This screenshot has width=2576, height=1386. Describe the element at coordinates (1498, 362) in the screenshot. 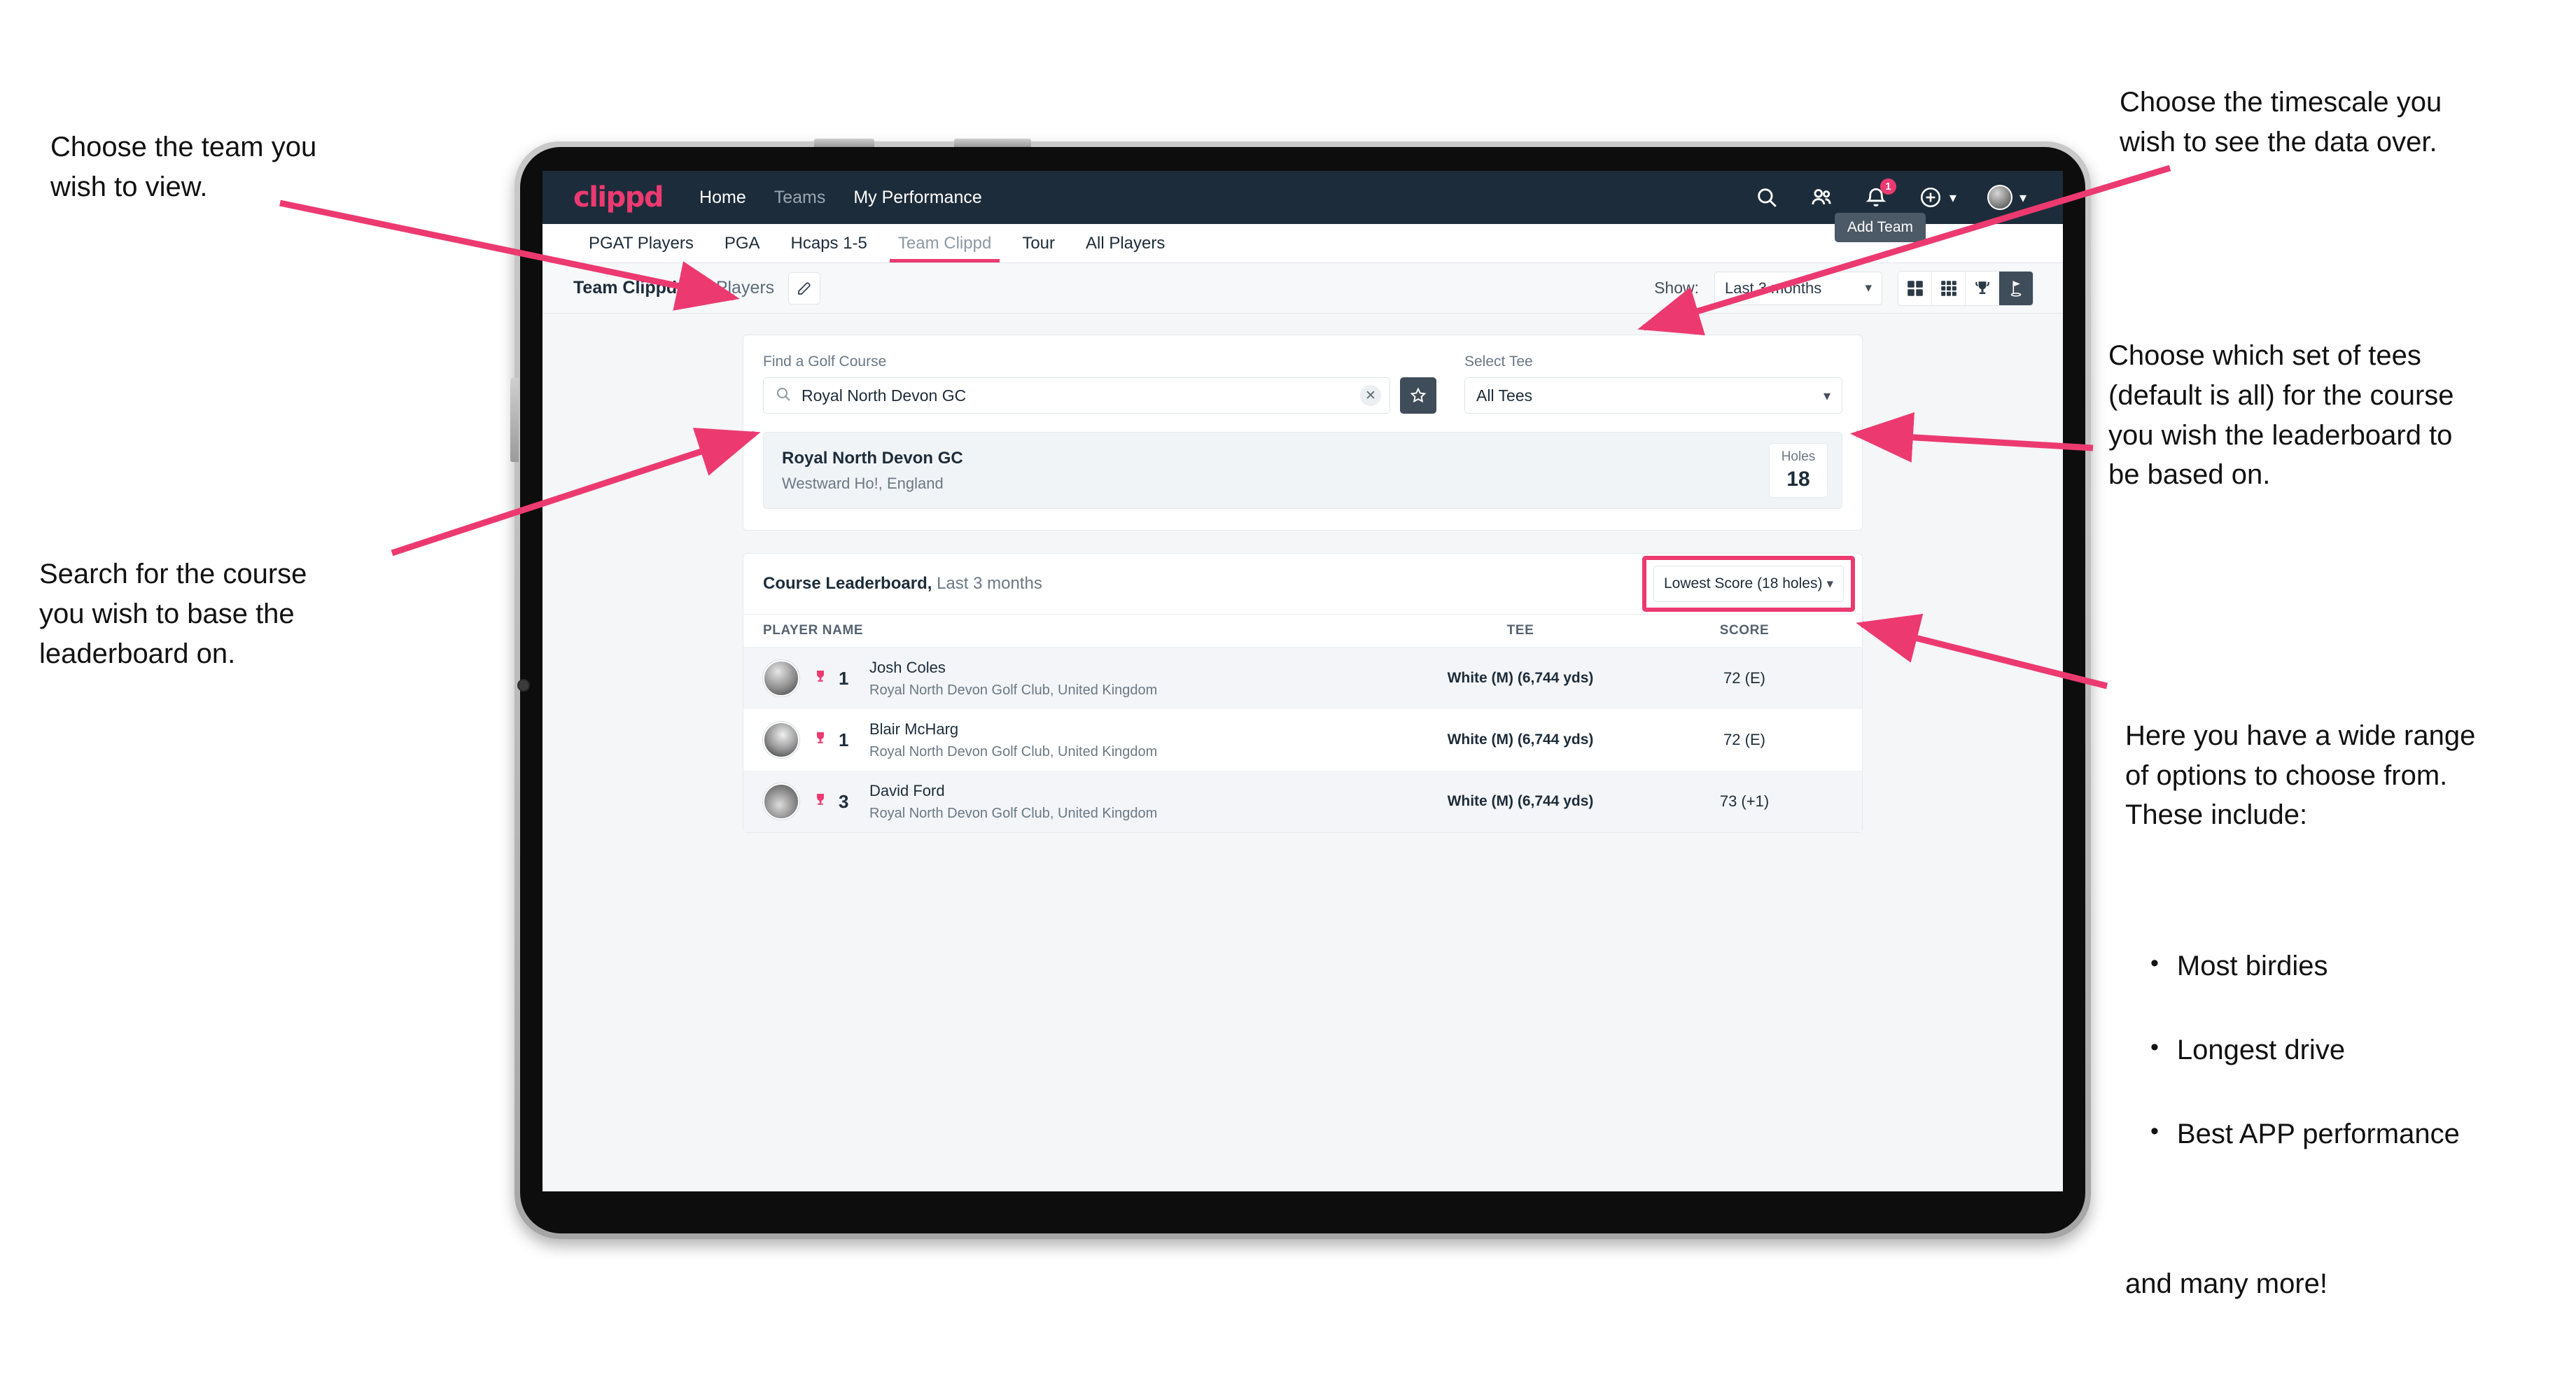

I see `tee-field-label: Select Tee` at that location.